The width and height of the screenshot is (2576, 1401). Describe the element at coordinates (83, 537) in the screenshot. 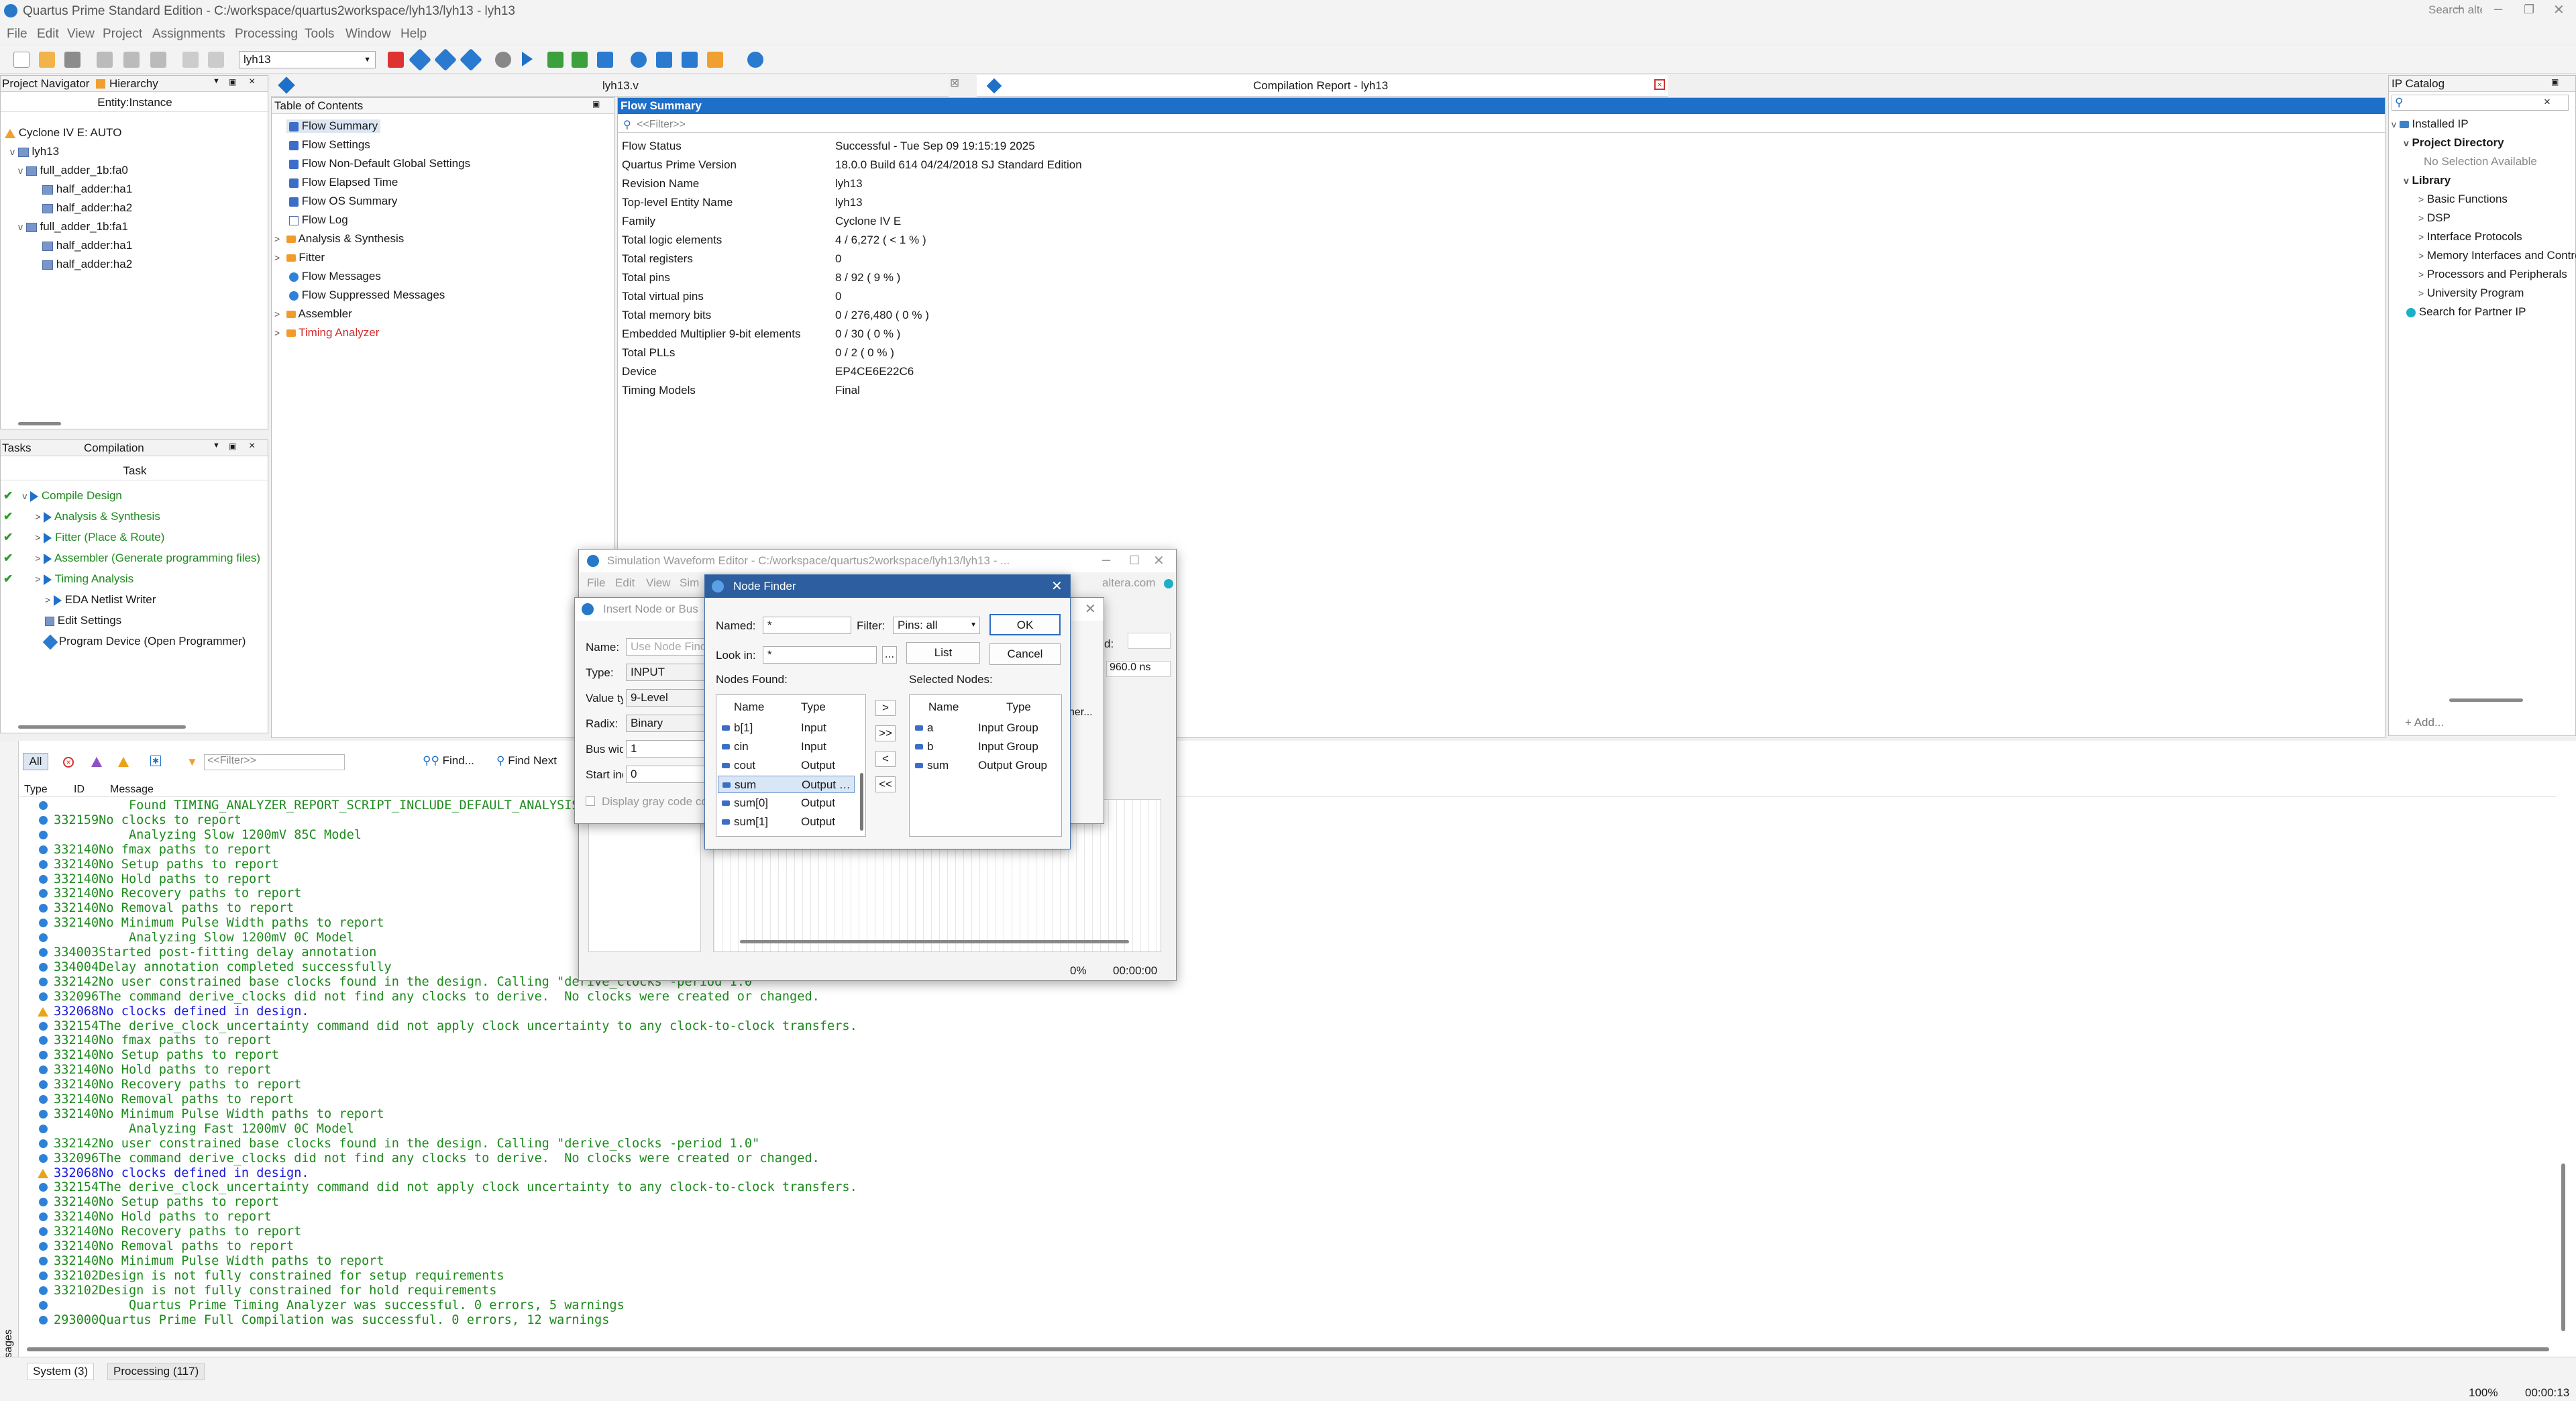

I see `task-fitter: ✔ > Fitter (Place & Route)` at that location.